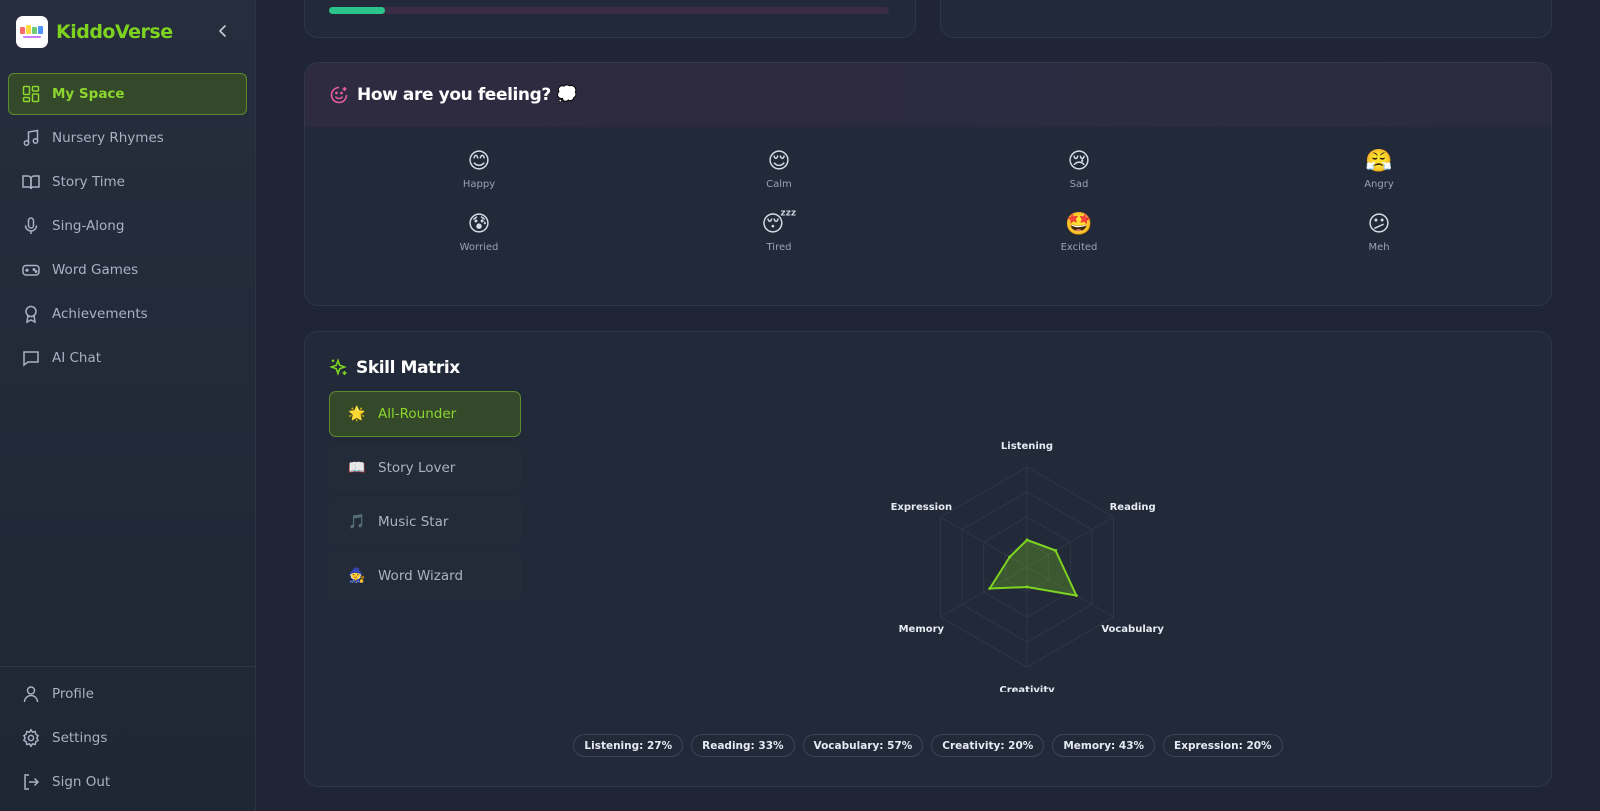 Image resolution: width=1600 pixels, height=811 pixels. What do you see at coordinates (988, 745) in the screenshot?
I see `skill-pill-creativity: Creativity: 20%` at bounding box center [988, 745].